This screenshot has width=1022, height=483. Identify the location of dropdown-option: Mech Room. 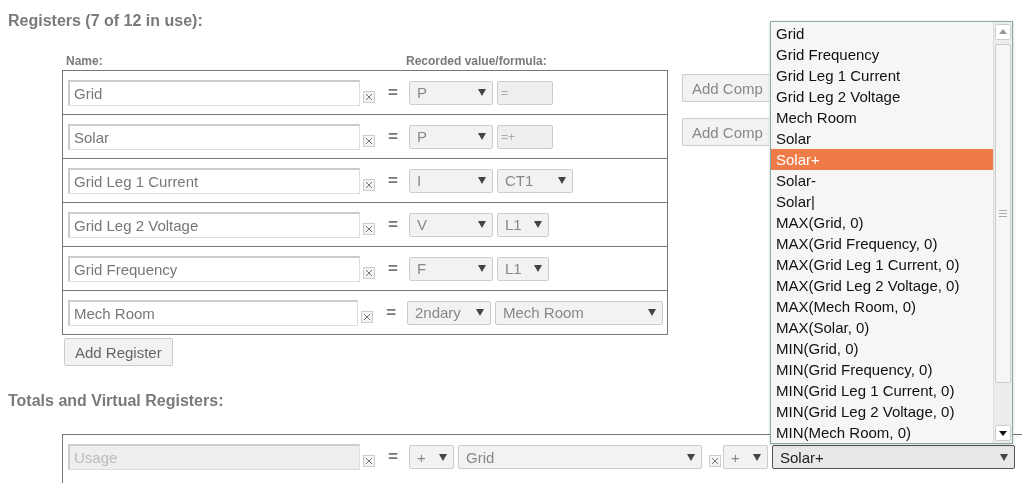
(882, 117).